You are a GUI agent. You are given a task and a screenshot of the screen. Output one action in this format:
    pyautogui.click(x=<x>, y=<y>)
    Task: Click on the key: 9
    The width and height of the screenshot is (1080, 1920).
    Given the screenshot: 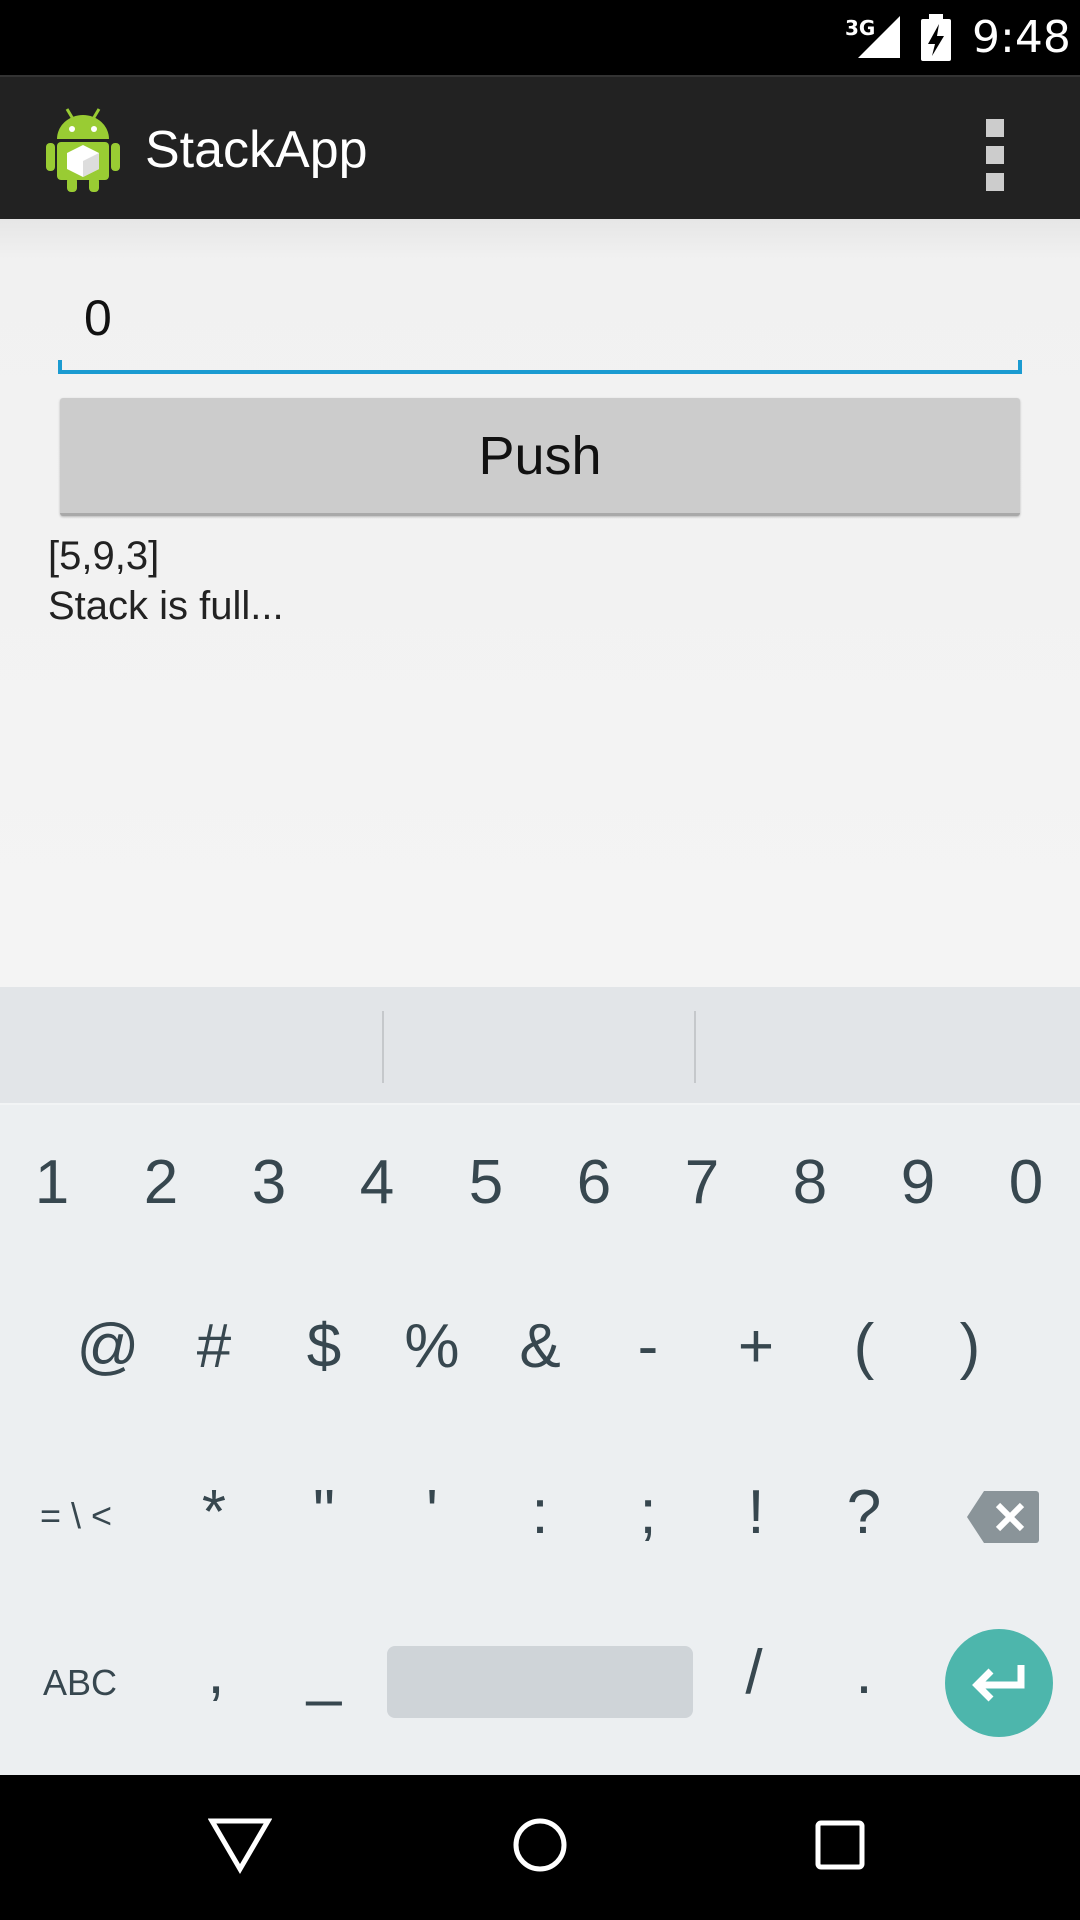 What is the action you would take?
    pyautogui.click(x=918, y=1182)
    